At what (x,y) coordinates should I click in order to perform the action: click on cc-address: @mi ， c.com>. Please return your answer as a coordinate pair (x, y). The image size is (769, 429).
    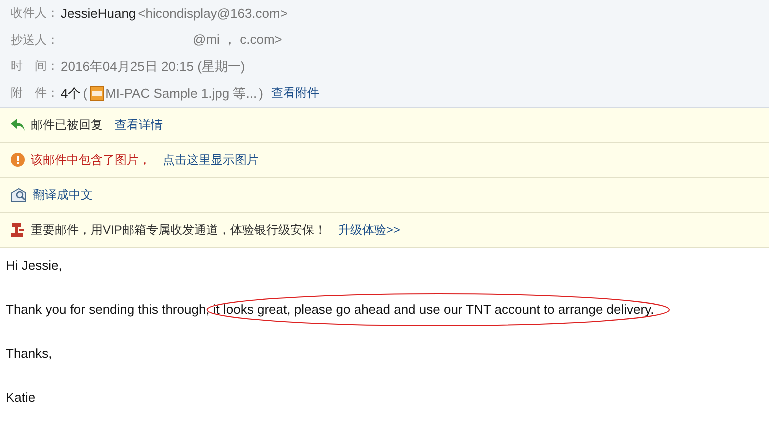
    Looking at the image, I should click on (237, 40).